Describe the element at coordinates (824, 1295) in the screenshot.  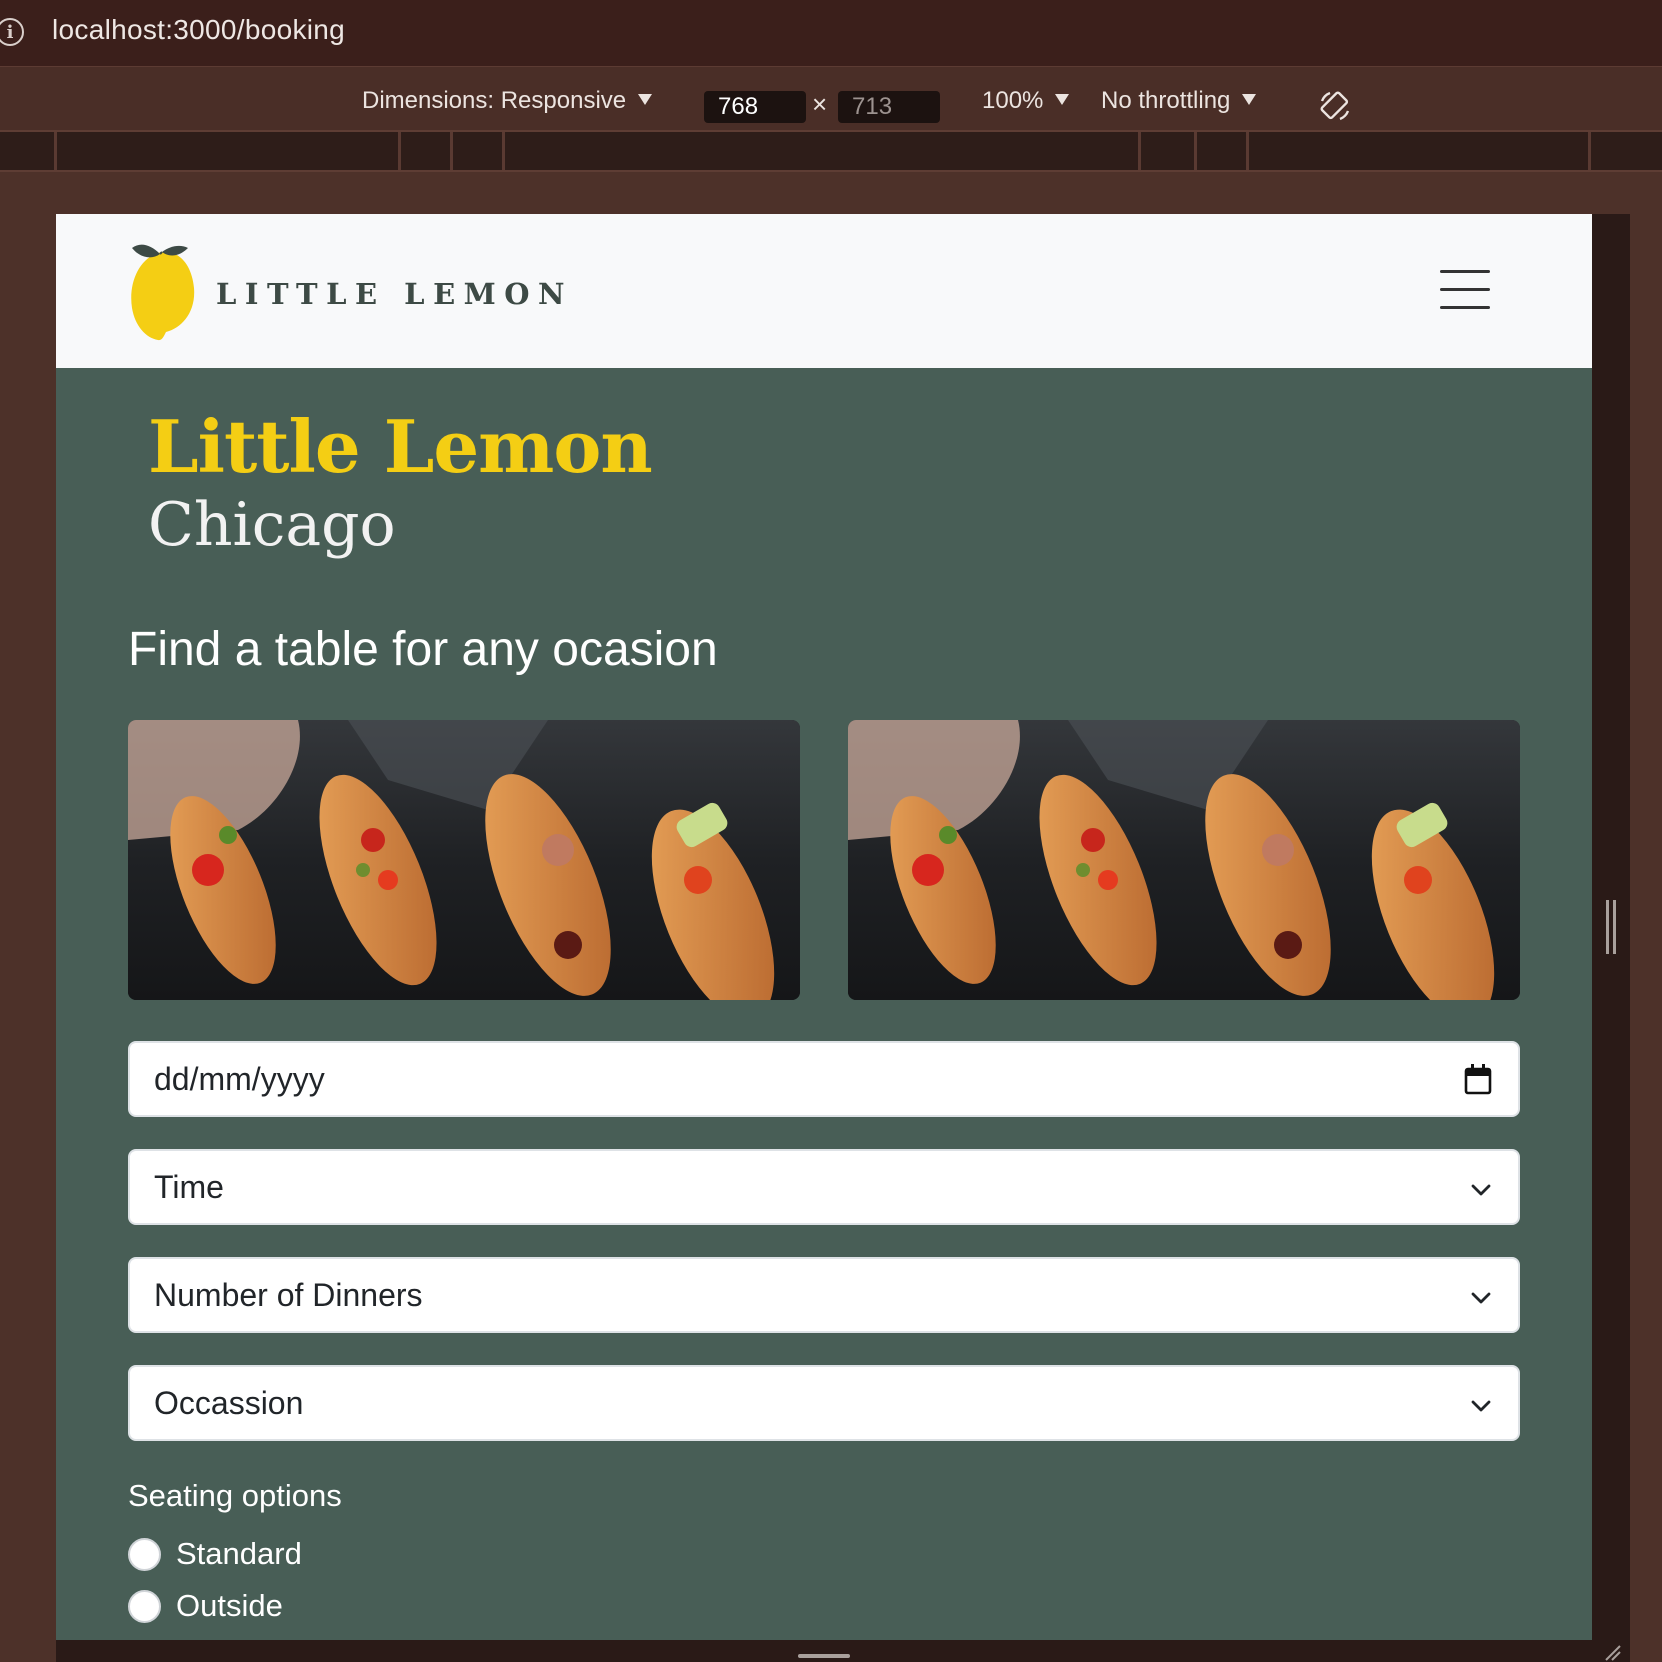
I see `diners-select: Number of Dinners` at that location.